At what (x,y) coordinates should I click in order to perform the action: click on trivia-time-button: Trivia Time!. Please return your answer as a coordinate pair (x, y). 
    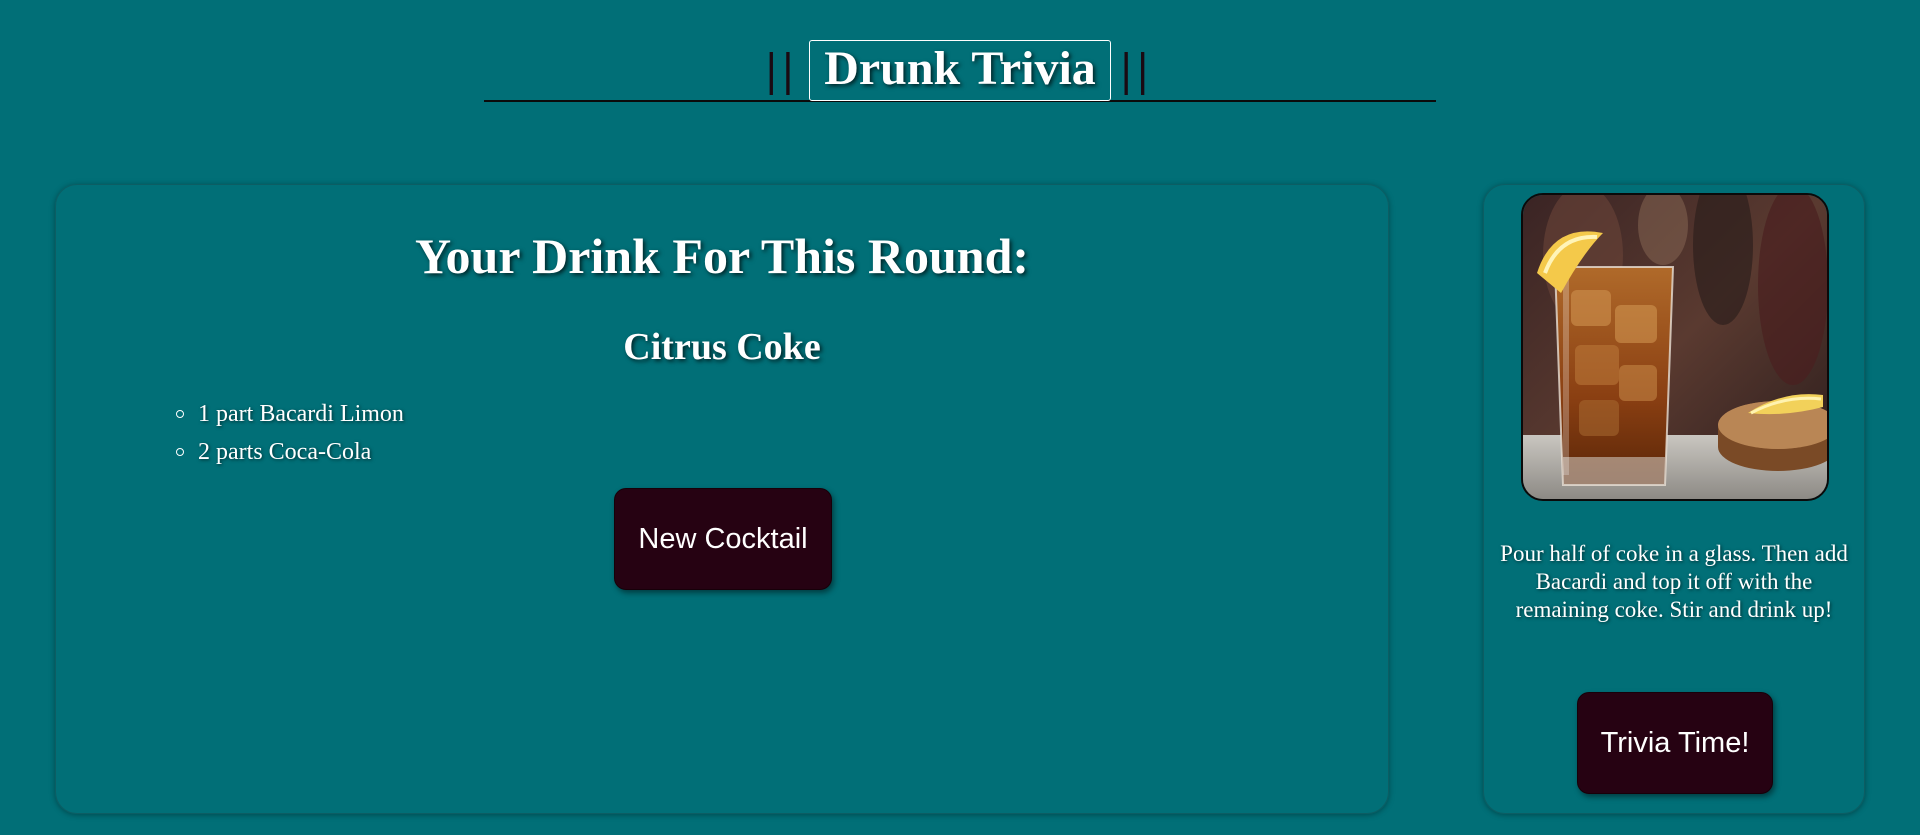
    Looking at the image, I should click on (1675, 743).